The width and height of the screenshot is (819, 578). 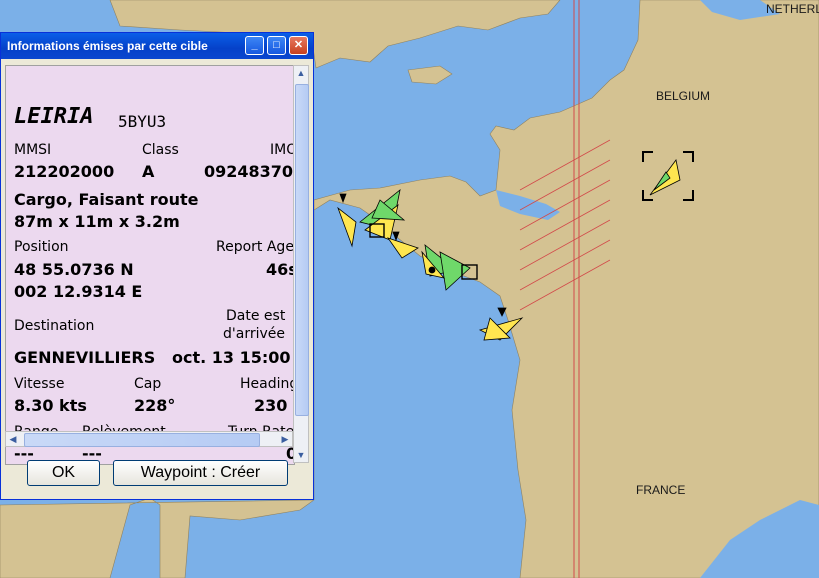 What do you see at coordinates (285, 439) in the screenshot?
I see `scroll-right-icon: ▶` at bounding box center [285, 439].